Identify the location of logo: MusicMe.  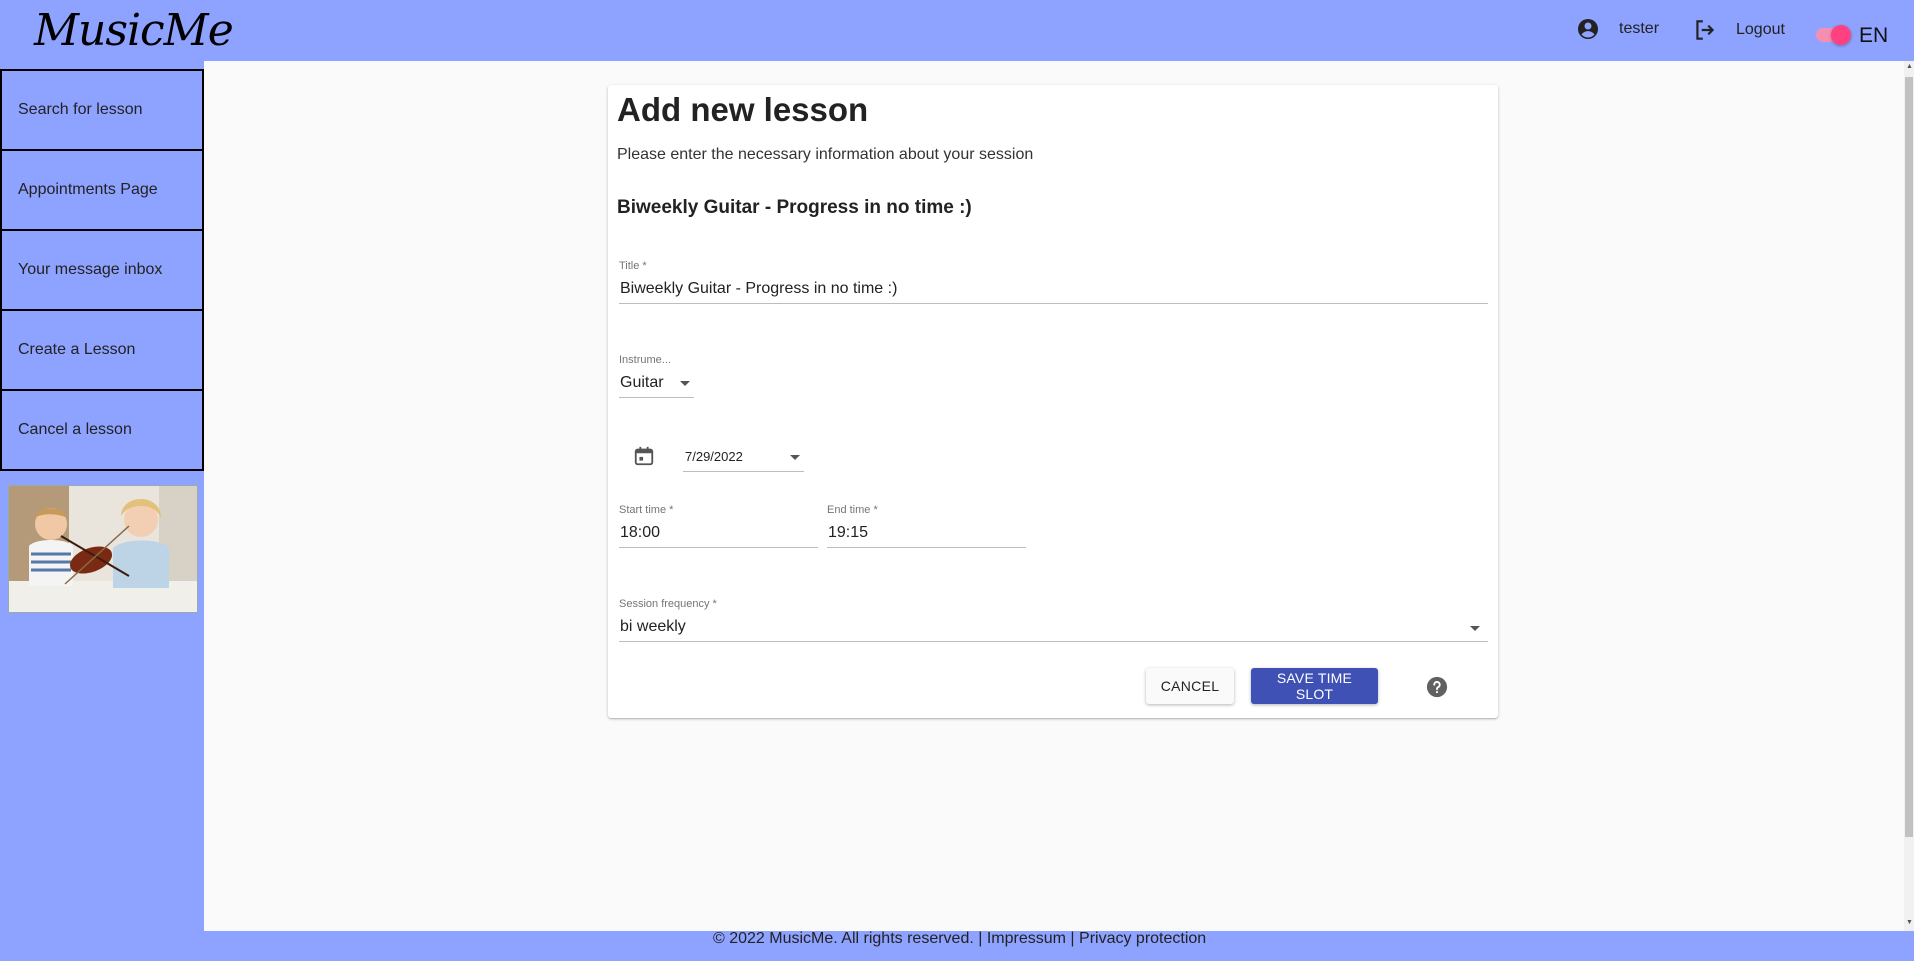
(134, 31).